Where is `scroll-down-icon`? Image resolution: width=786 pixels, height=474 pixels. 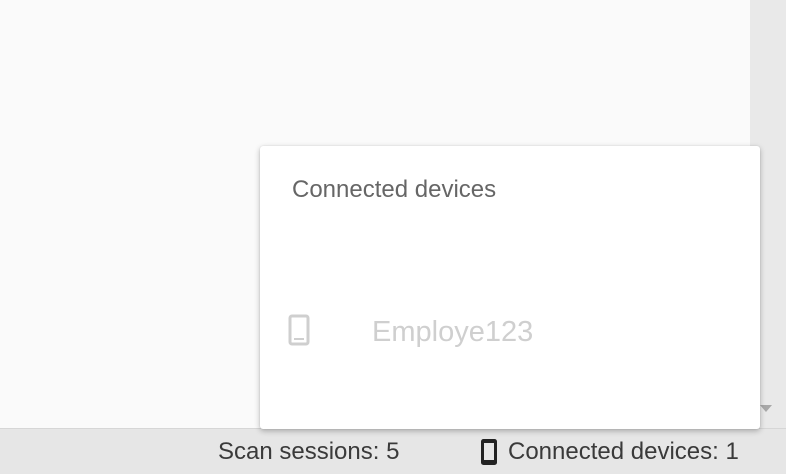
scroll-down-icon is located at coordinates (766, 408).